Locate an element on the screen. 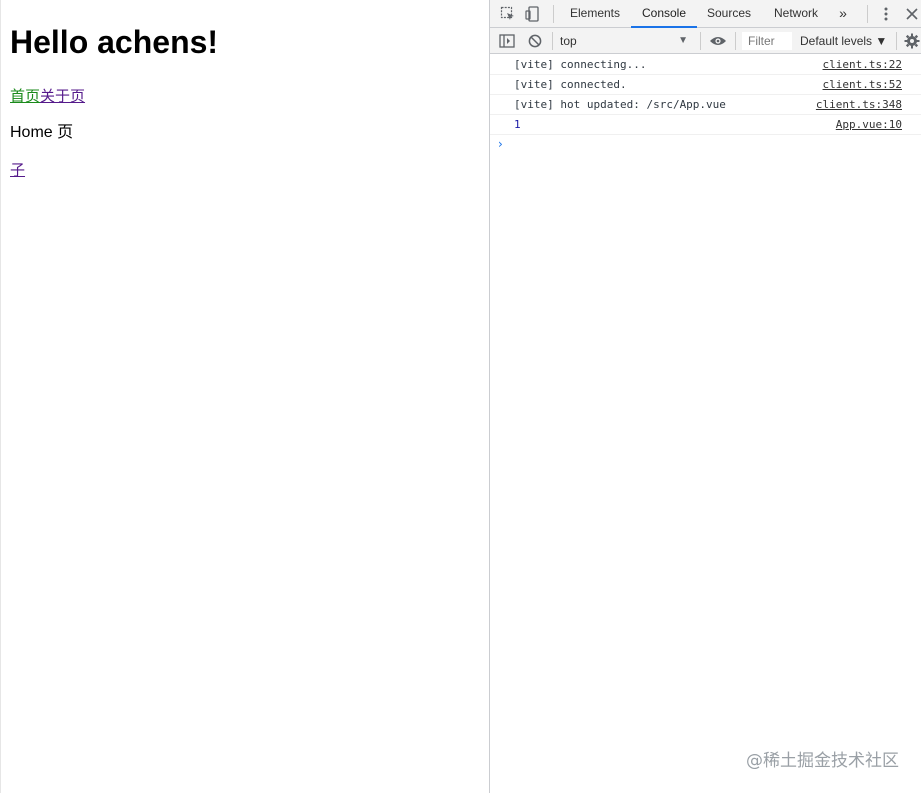 The height and width of the screenshot is (793, 921). source-link: client.ts:52 is located at coordinates (862, 85).